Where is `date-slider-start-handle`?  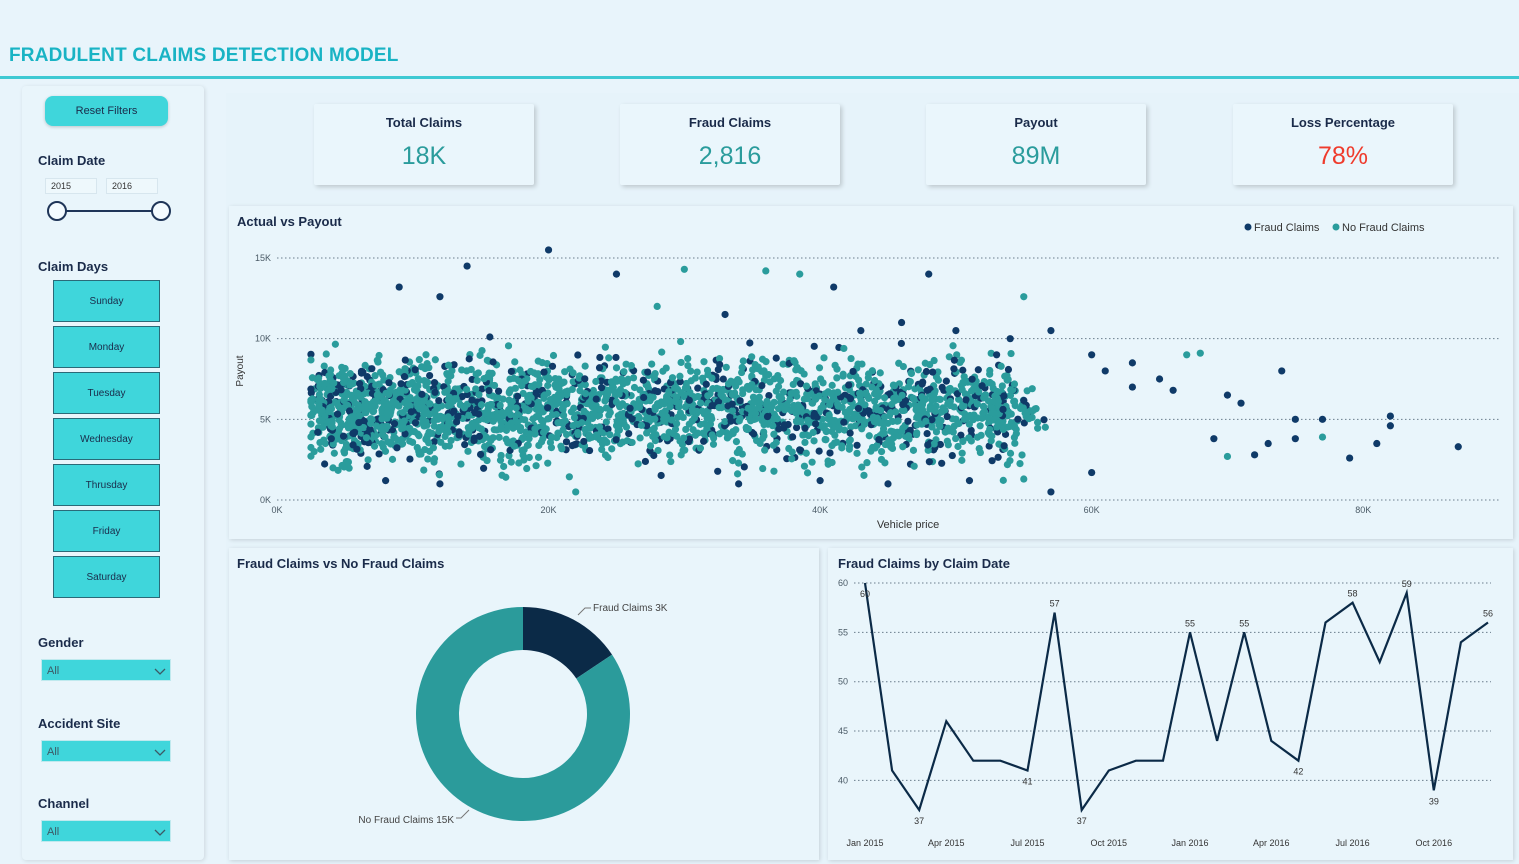
date-slider-start-handle is located at coordinates (57, 211).